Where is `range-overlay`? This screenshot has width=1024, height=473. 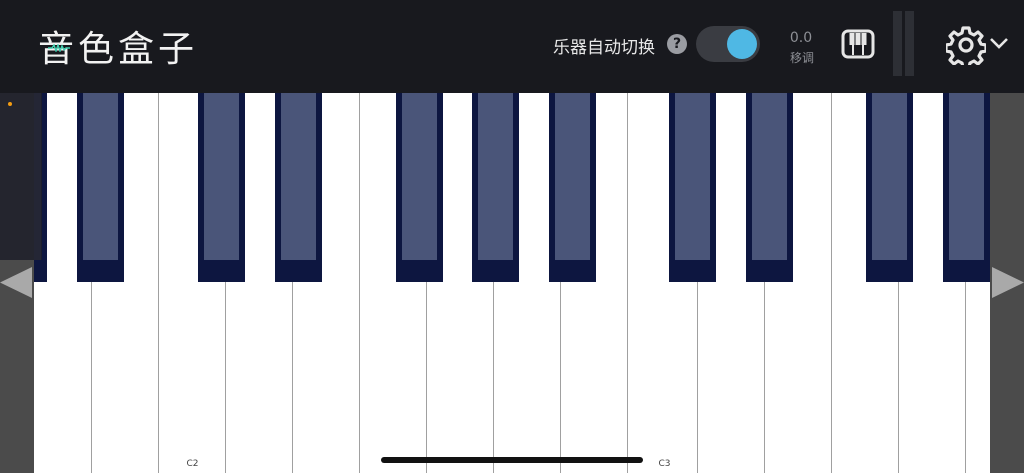
range-overlay is located at coordinates (21, 176).